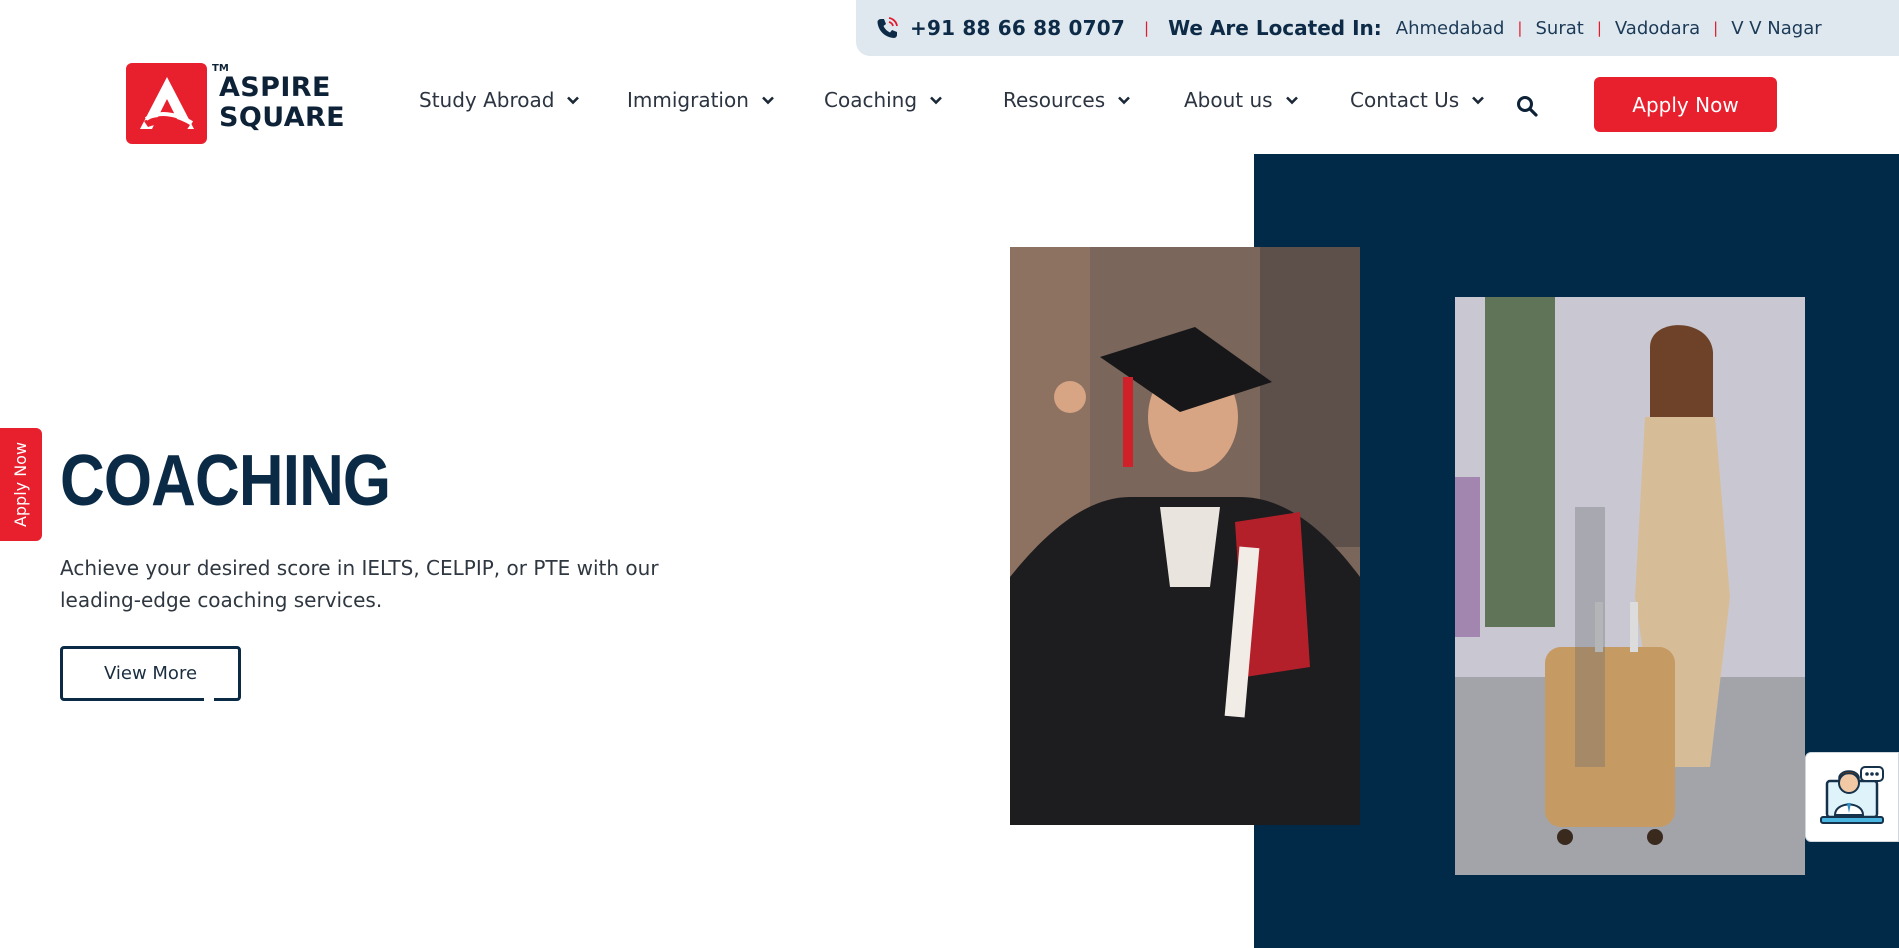 Image resolution: width=1899 pixels, height=948 pixels. What do you see at coordinates (150, 673) in the screenshot?
I see `view-more-button: View More` at bounding box center [150, 673].